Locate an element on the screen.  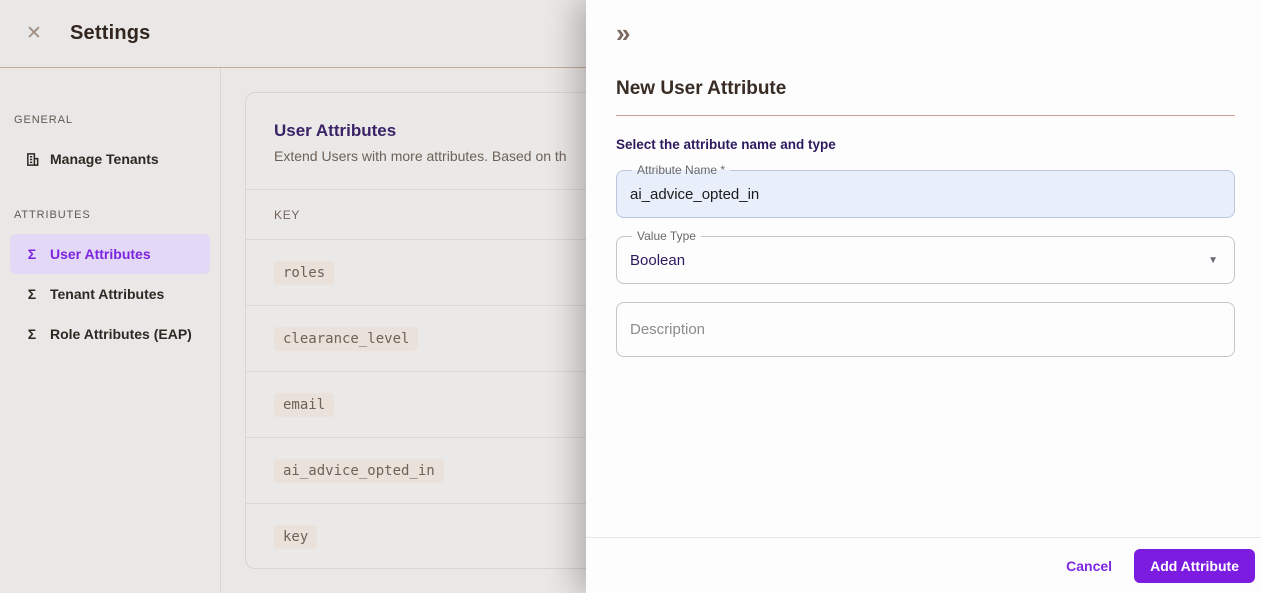
add-attribute-button: Add Attribute is located at coordinates (1194, 565).